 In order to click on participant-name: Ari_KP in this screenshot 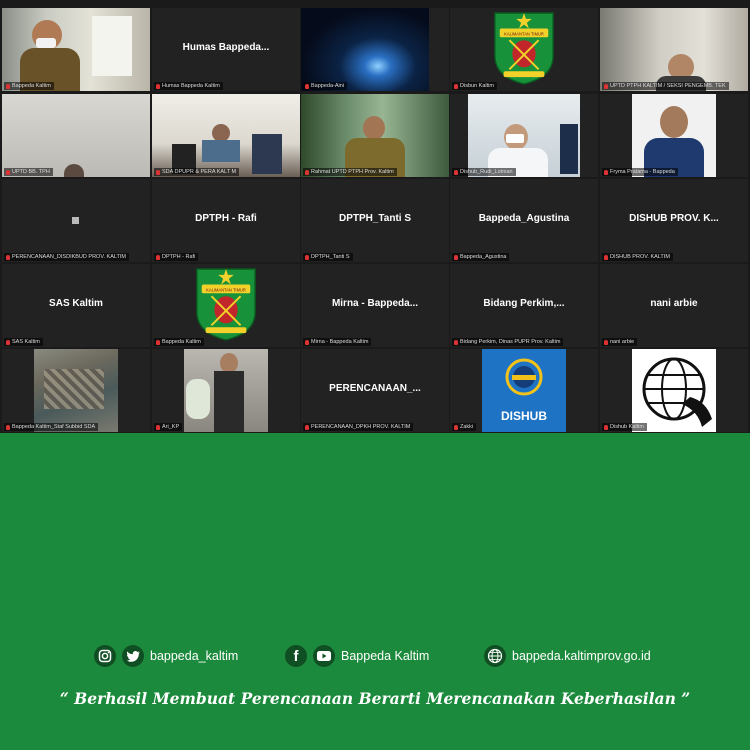, I will do `click(171, 427)`.